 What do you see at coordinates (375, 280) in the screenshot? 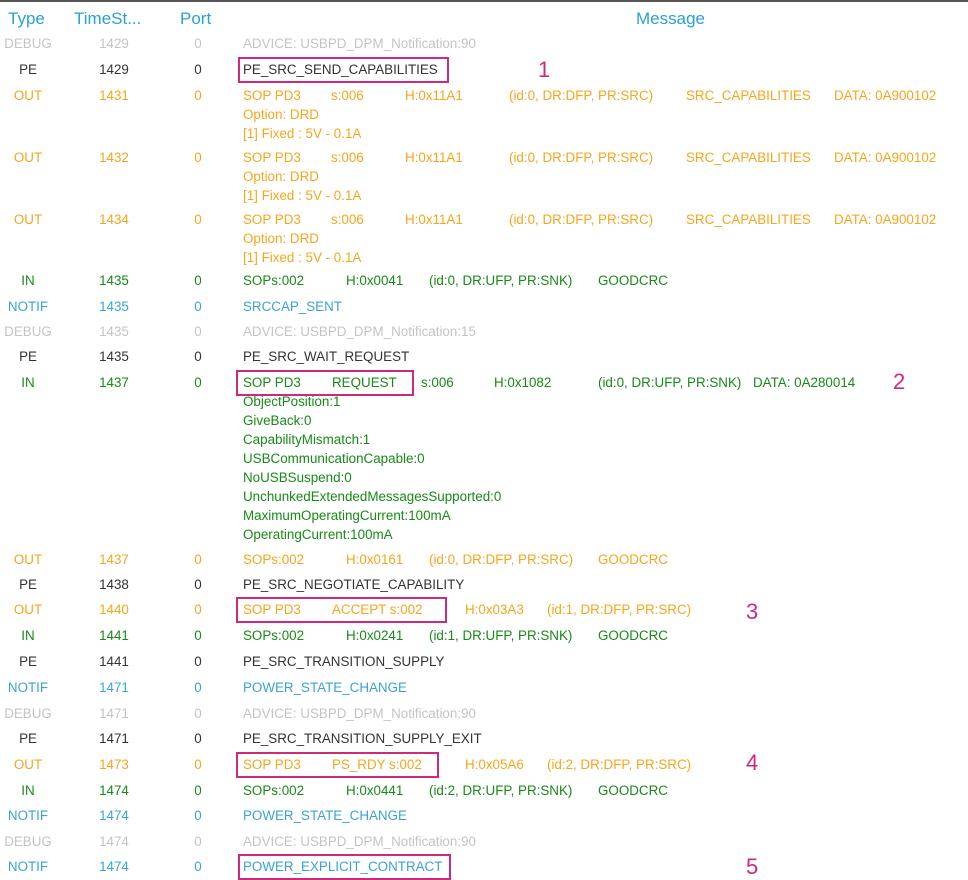
I see `message-field: H:0x0041` at bounding box center [375, 280].